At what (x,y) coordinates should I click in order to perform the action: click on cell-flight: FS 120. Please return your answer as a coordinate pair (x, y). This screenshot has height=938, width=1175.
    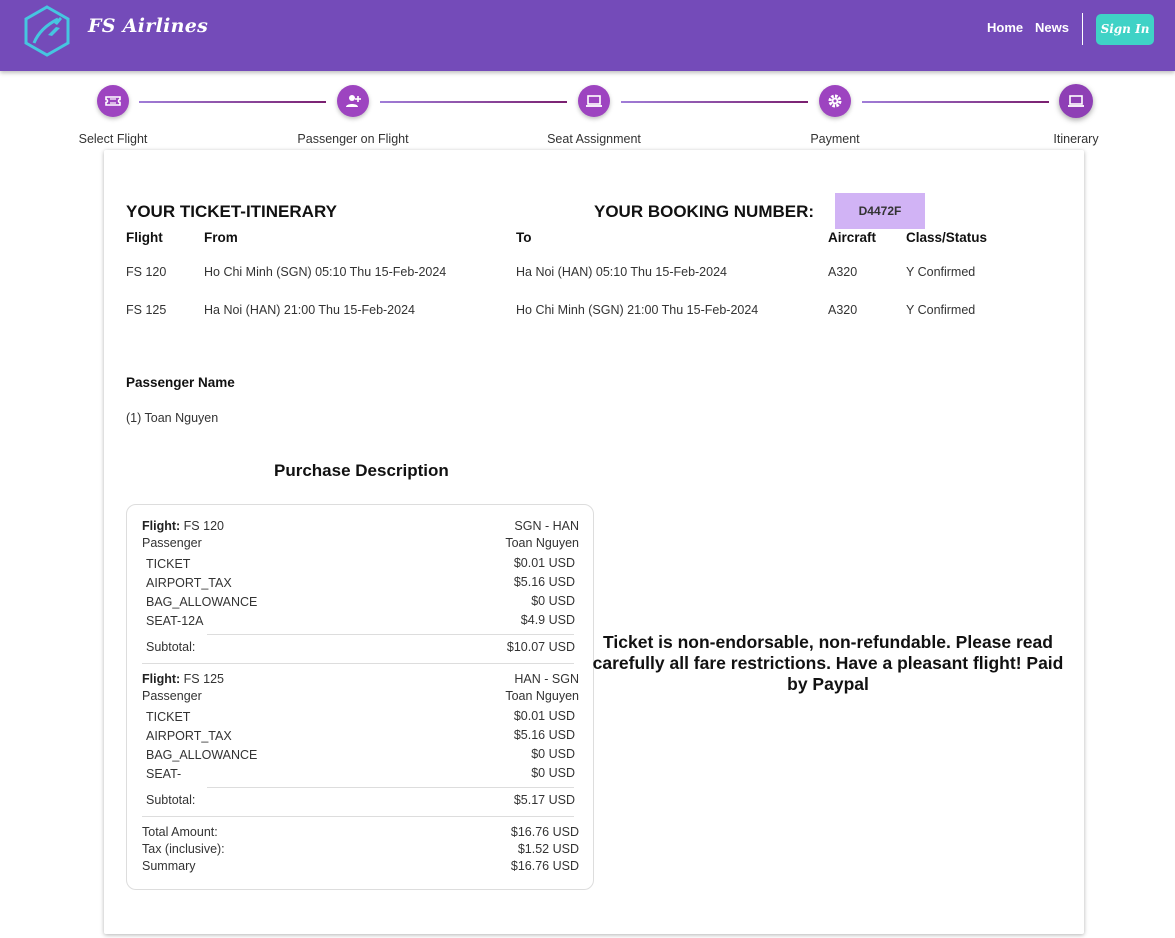
    Looking at the image, I should click on (146, 272).